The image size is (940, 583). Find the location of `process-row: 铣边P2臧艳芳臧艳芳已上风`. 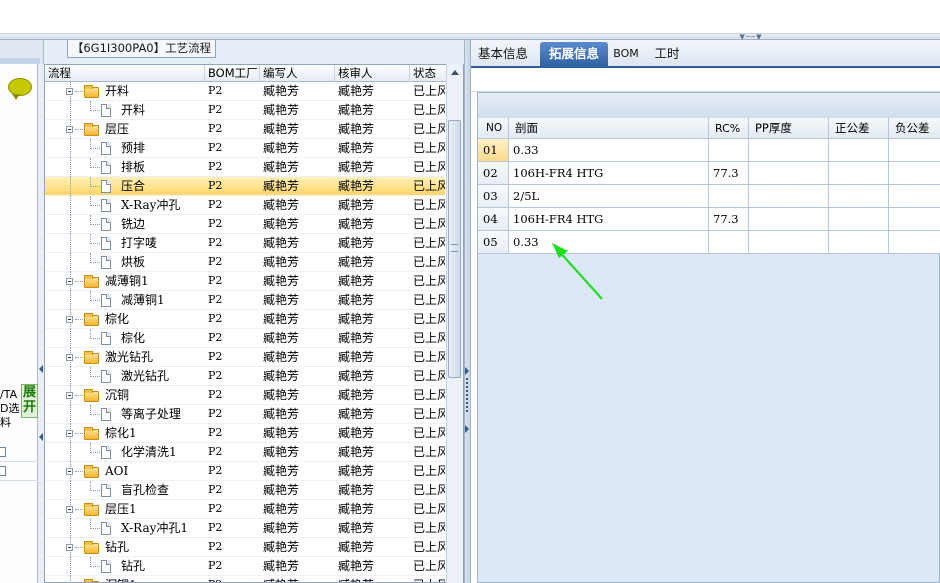

process-row: 铣边P2臧艳芳臧艳芳已上风 is located at coordinates (245, 224).